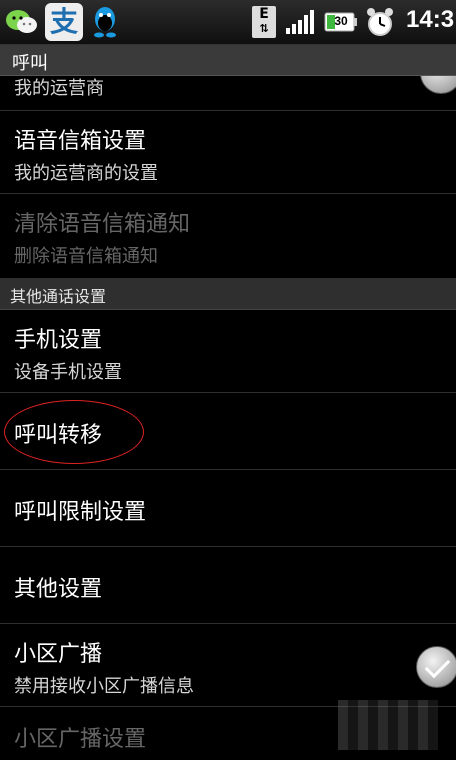 The height and width of the screenshot is (760, 456). Describe the element at coordinates (104, 686) in the screenshot. I see `cell-broadcast-summary: 禁用接收小区广播信息` at that location.